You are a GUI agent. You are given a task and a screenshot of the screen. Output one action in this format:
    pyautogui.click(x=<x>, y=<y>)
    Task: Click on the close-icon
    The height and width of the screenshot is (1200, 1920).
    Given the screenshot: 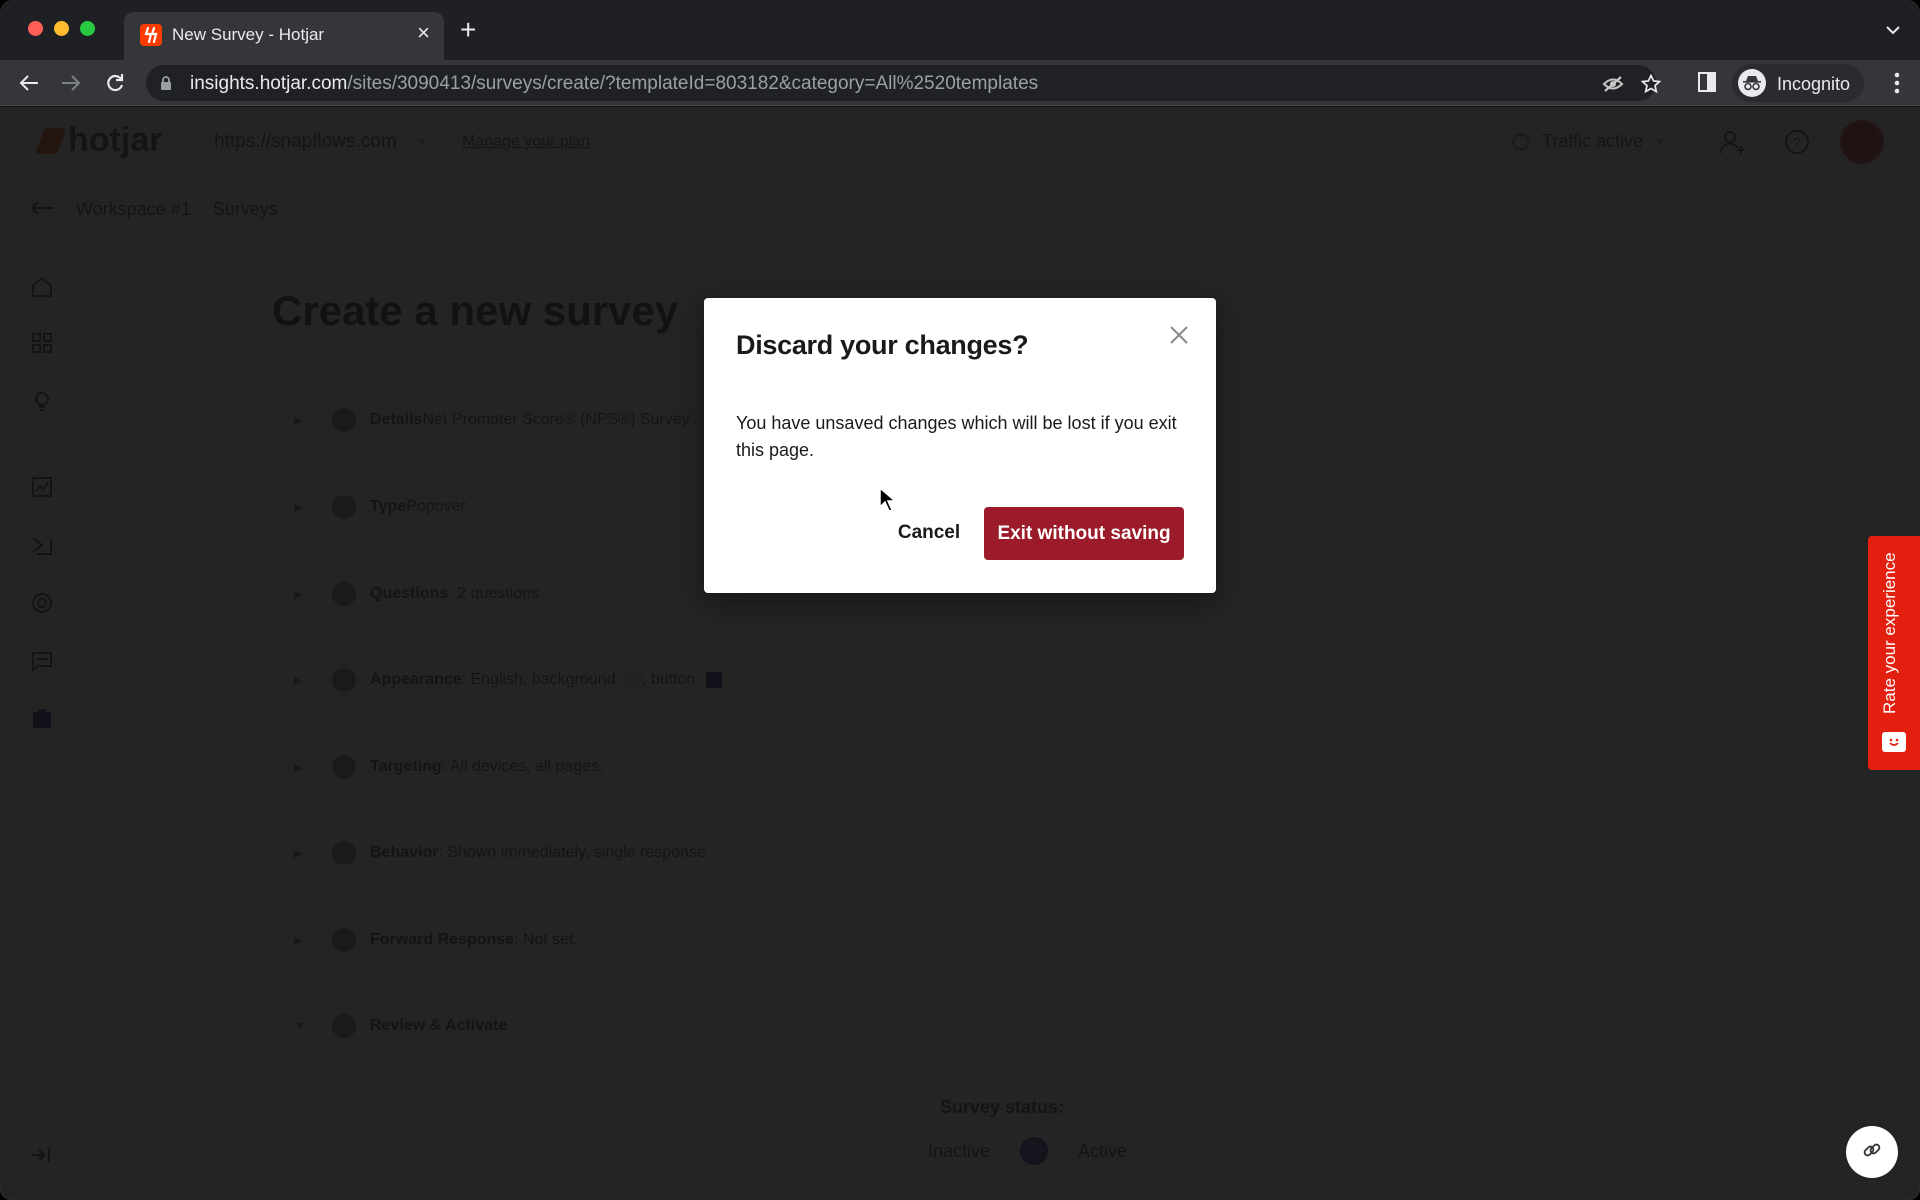 What is the action you would take?
    pyautogui.click(x=1179, y=335)
    